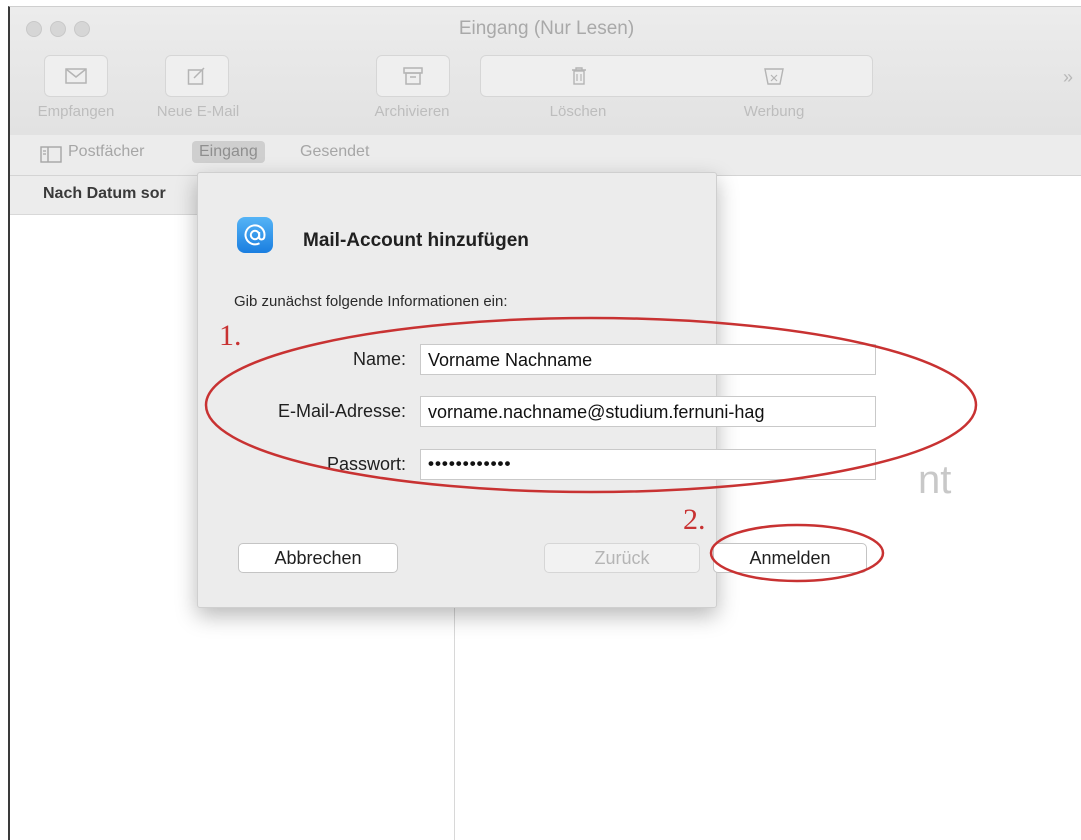  I want to click on delete-label: Löschen, so click(578, 111).